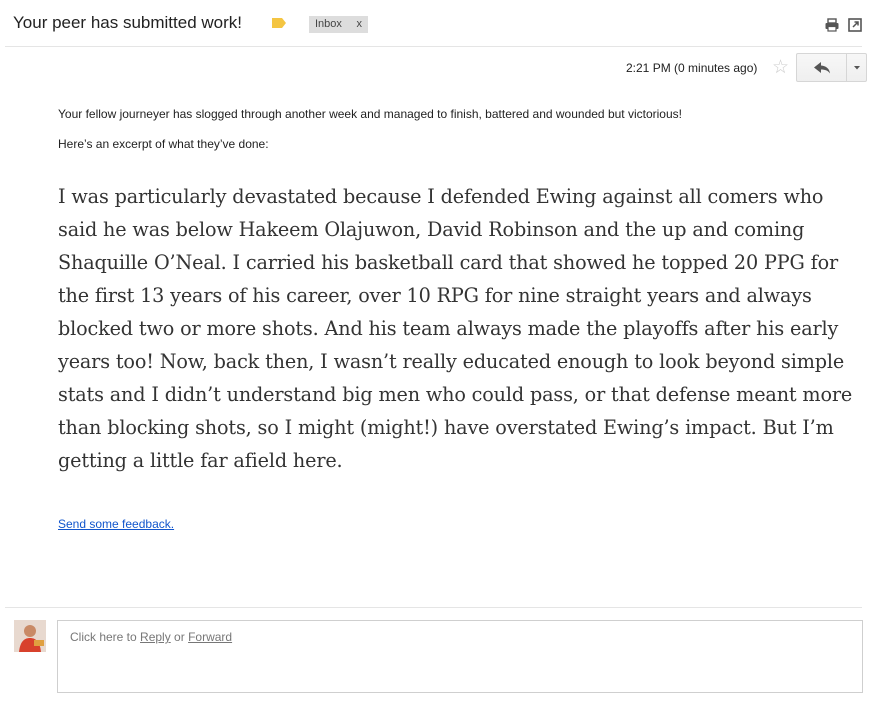  What do you see at coordinates (279, 23) in the screenshot?
I see `label-tag-icon` at bounding box center [279, 23].